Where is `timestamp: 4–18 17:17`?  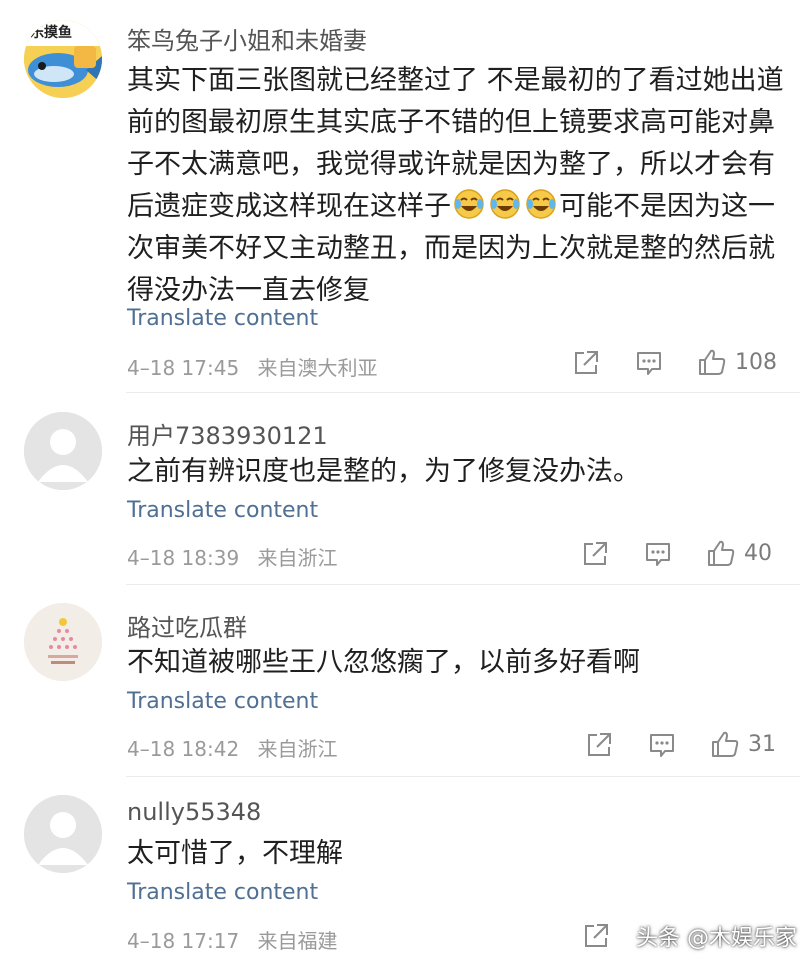
timestamp: 4–18 17:17 is located at coordinates (183, 941).